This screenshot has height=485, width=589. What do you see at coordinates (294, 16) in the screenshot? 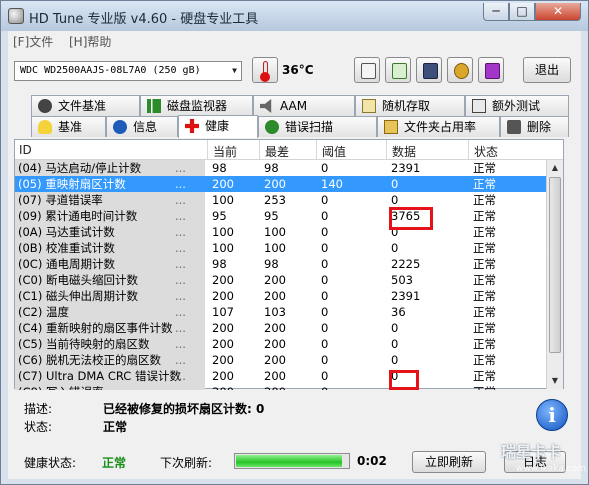
I see `title-bar: HD Tune 专业版 v4.60 - 硬盘专业工具 ─ □ ✕` at bounding box center [294, 16].